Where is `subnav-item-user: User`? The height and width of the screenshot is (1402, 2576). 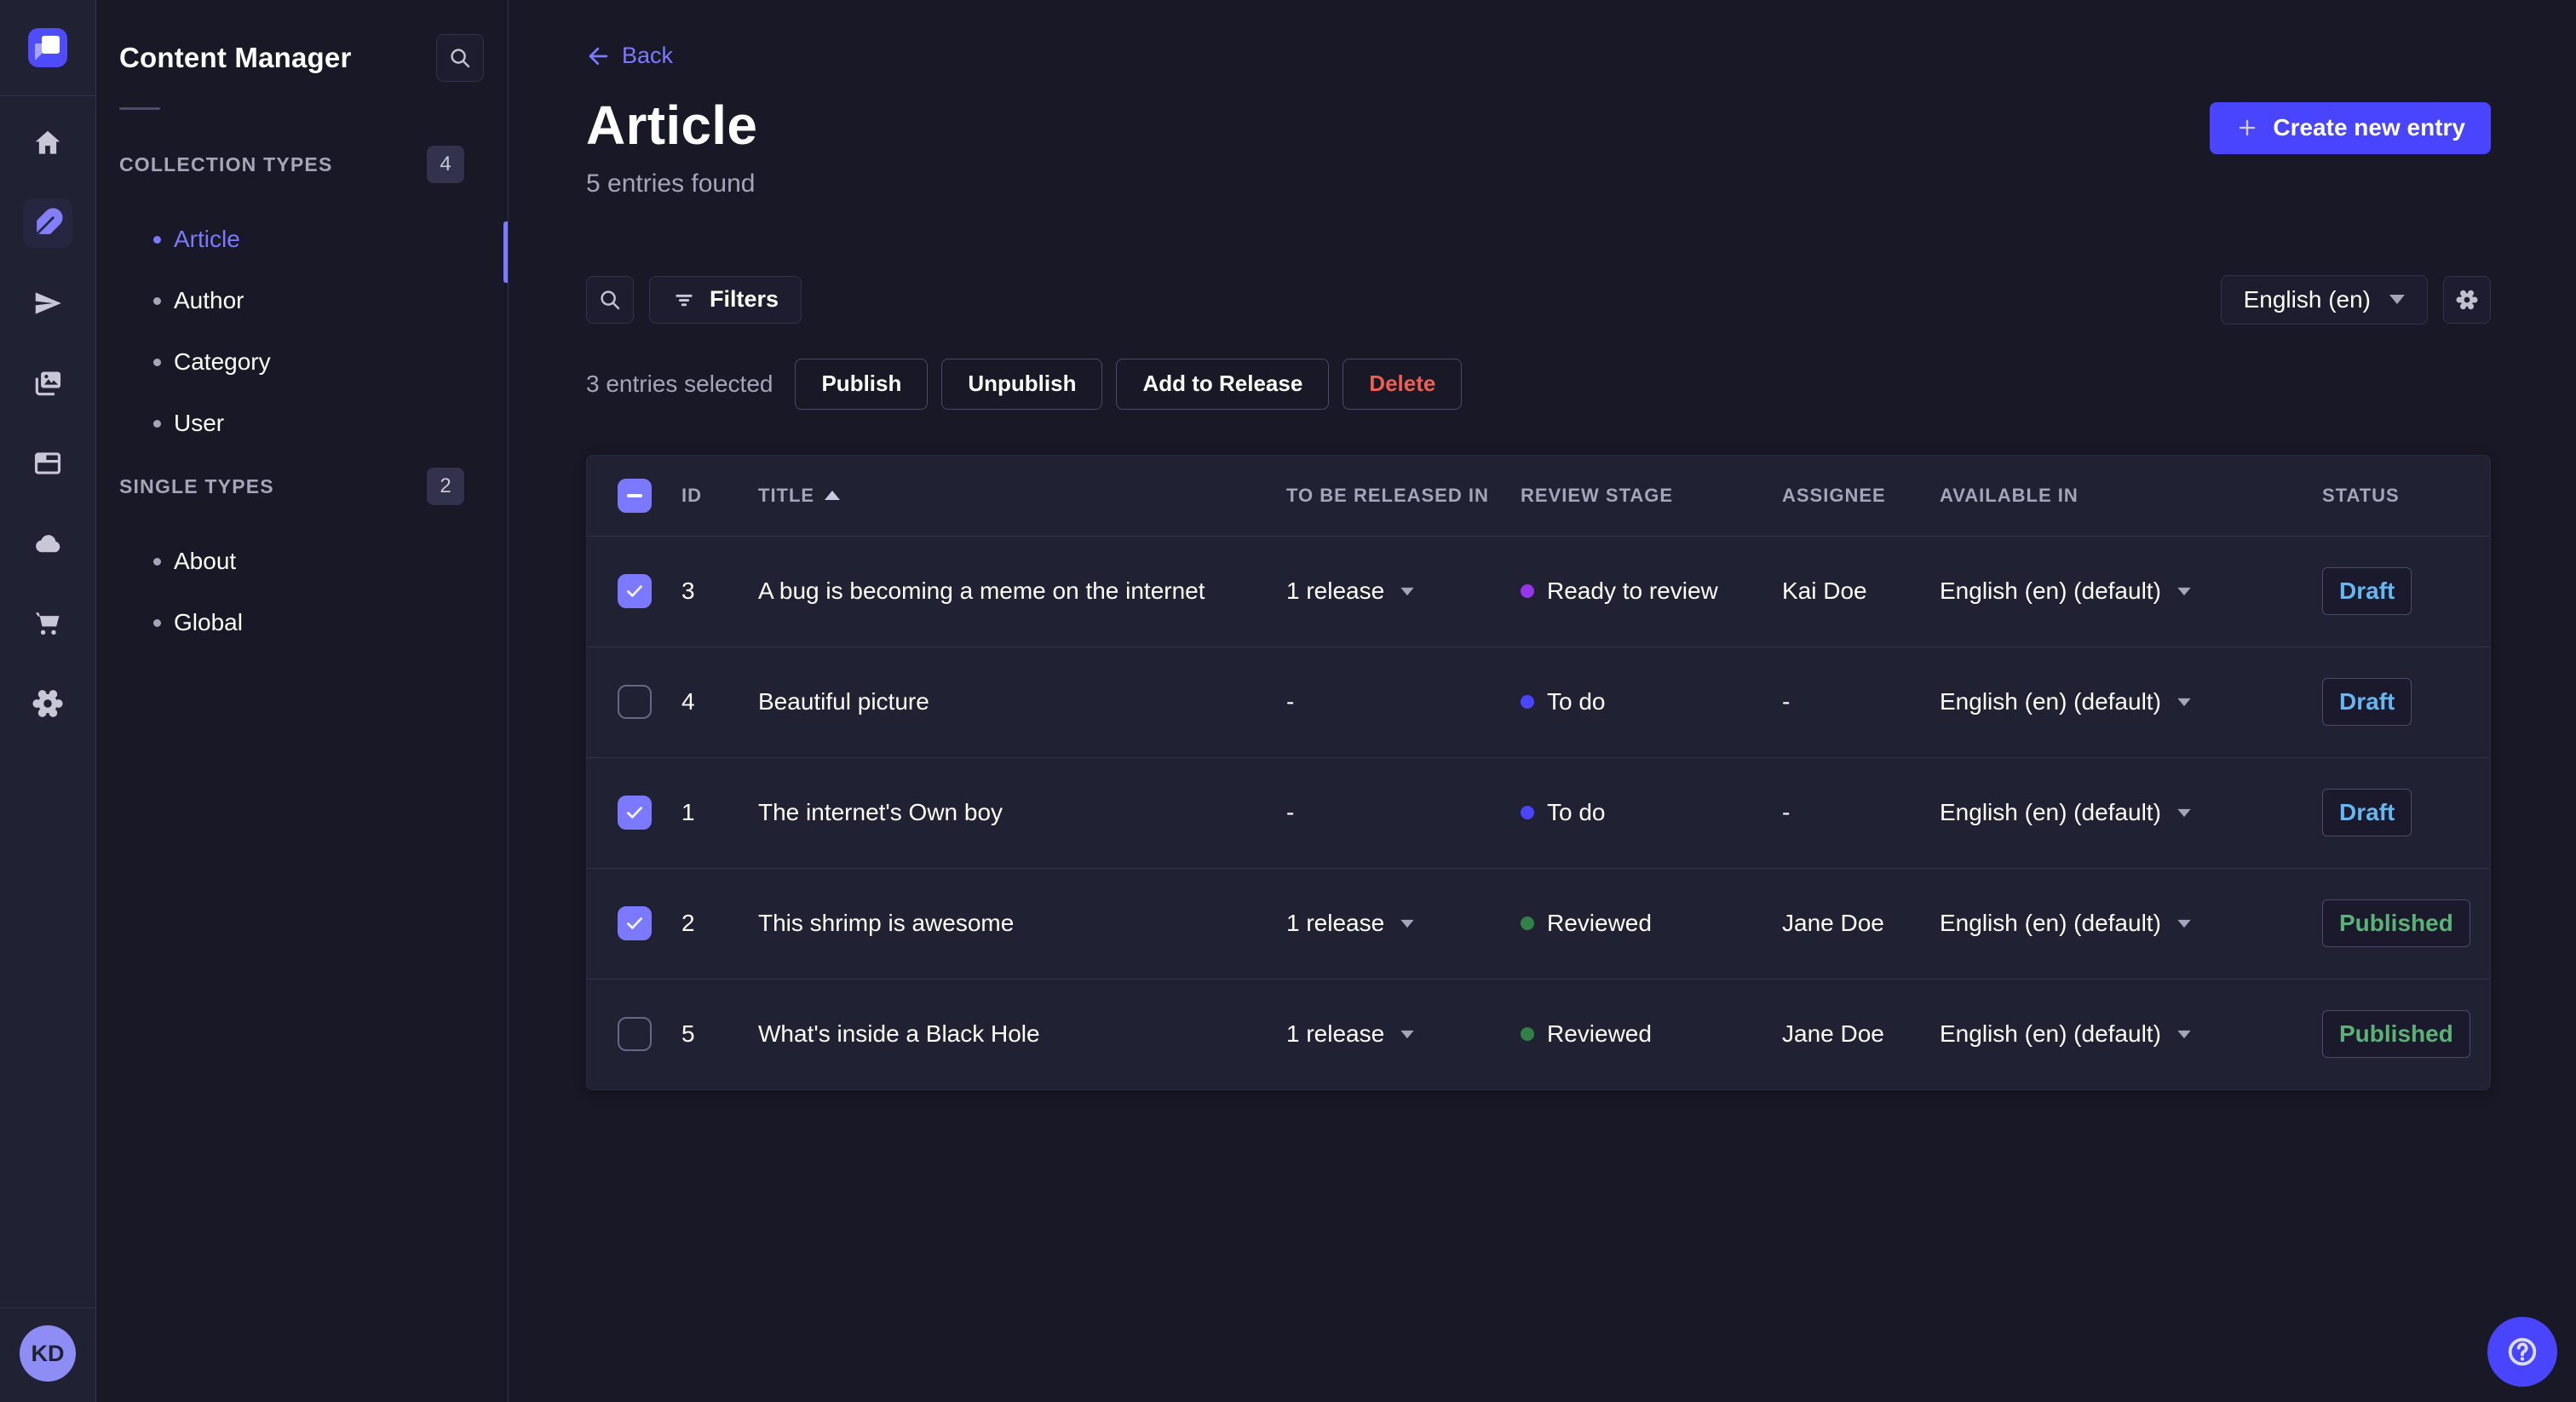
subnav-item-user: User is located at coordinates (302, 423).